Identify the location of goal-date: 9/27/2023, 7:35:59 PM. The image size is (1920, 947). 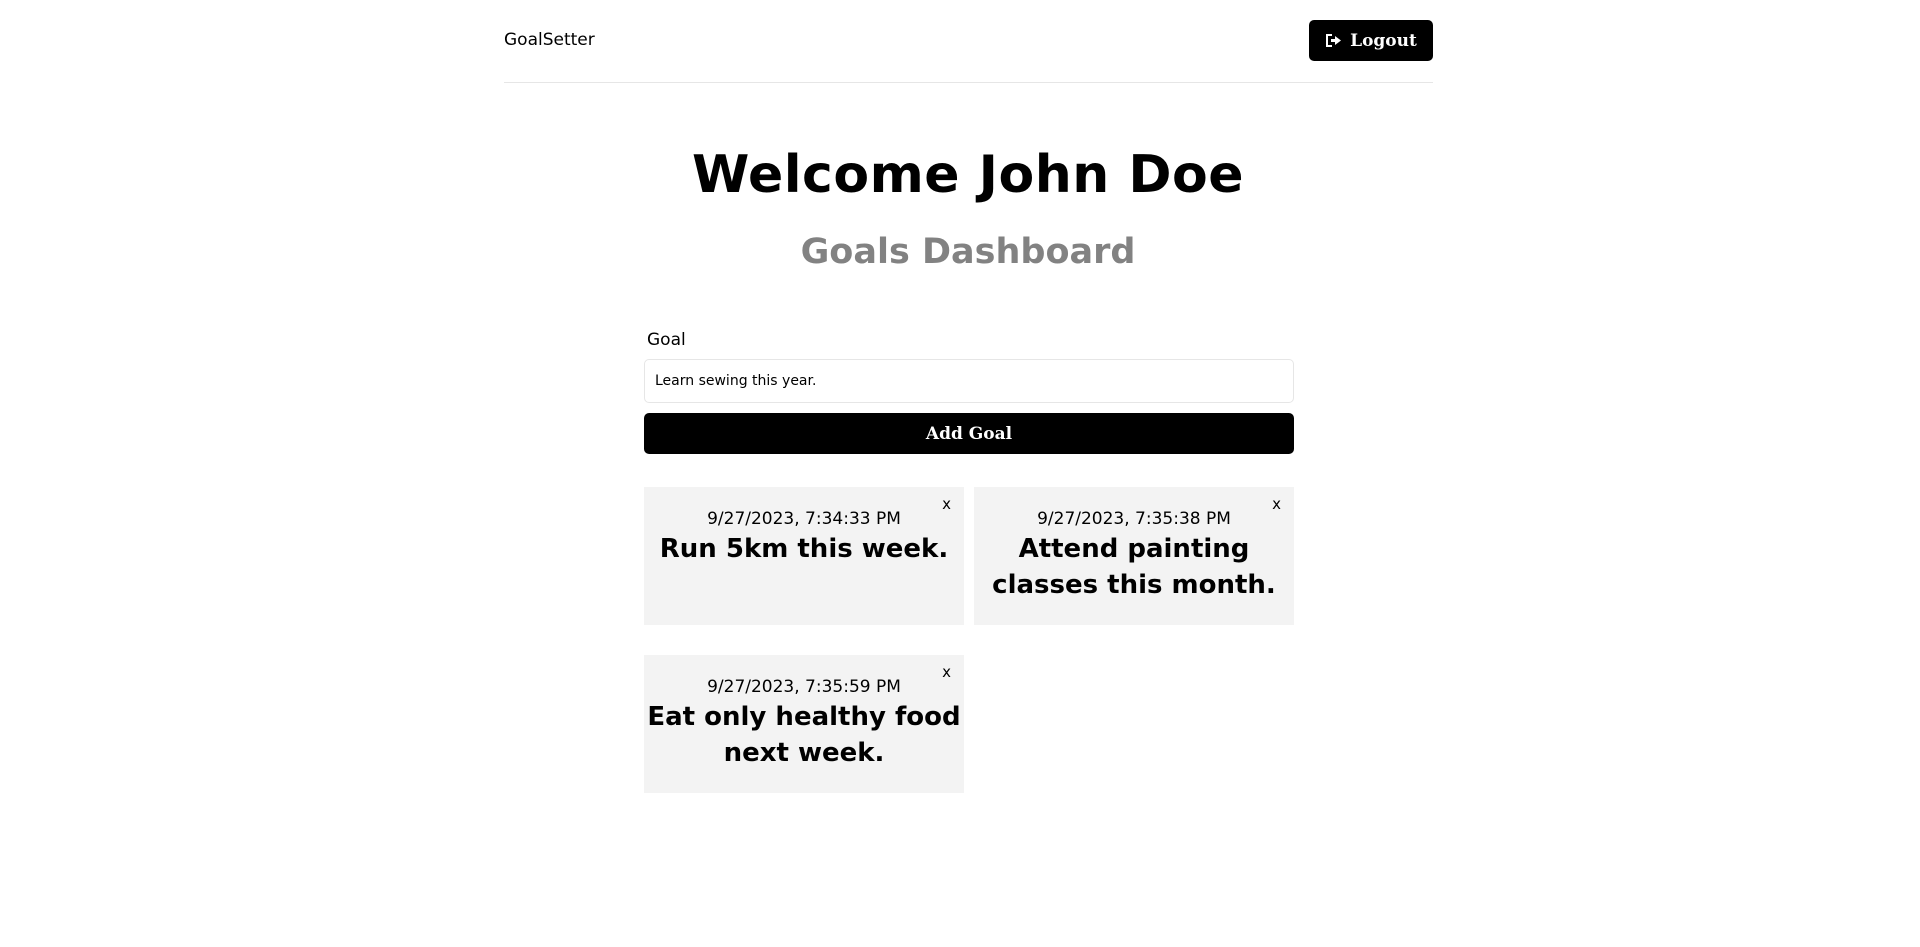
(804, 687).